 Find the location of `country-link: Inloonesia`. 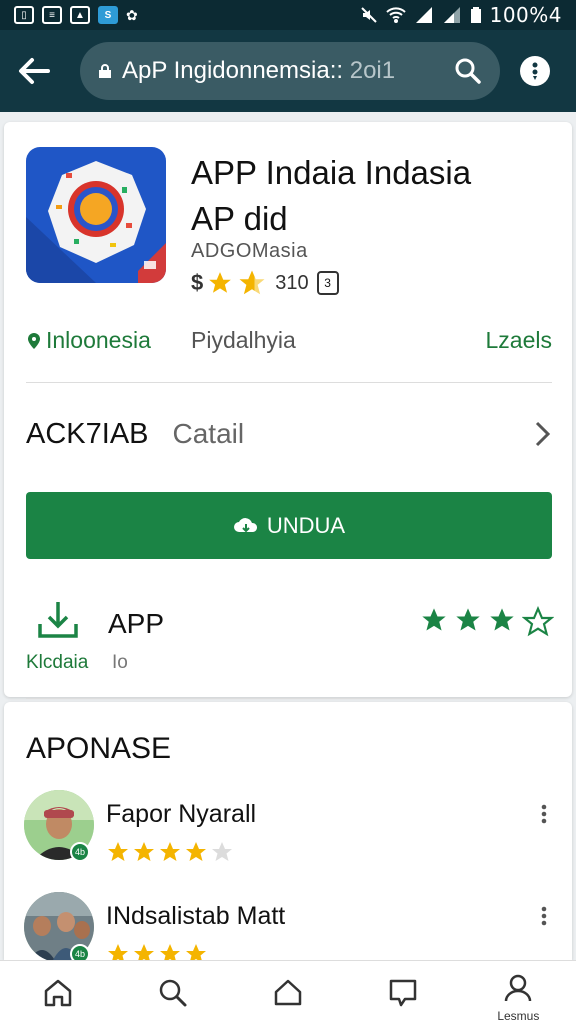

country-link: Inloonesia is located at coordinates (88, 340).